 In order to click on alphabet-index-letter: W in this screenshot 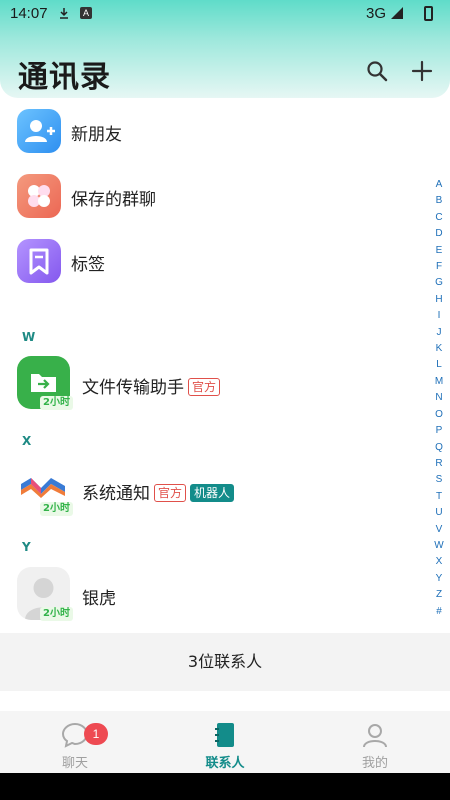, I will do `click(439, 546)`.